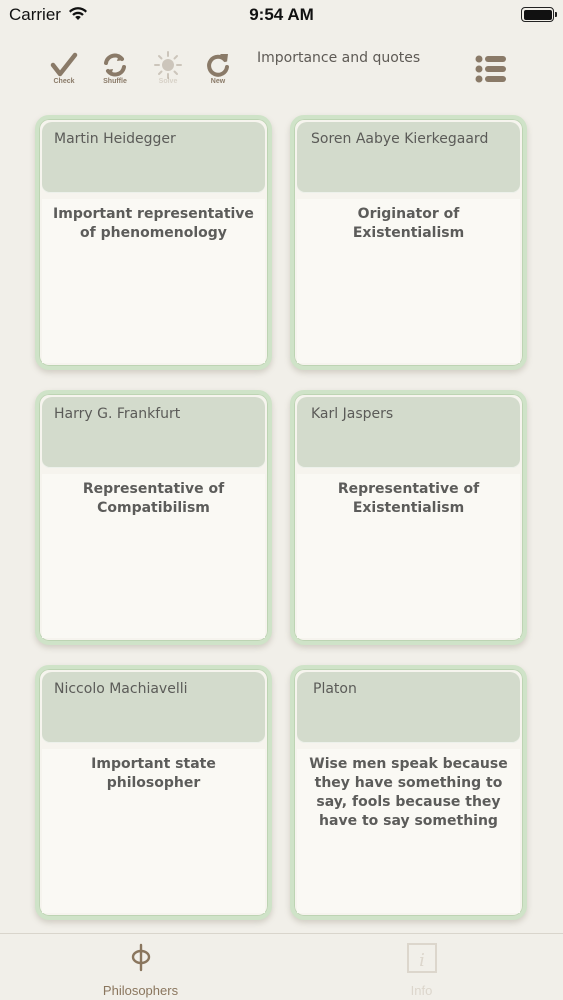 This screenshot has height=1000, width=563. Describe the element at coordinates (339, 58) in the screenshot. I see `page-title: Importance and quotes` at that location.